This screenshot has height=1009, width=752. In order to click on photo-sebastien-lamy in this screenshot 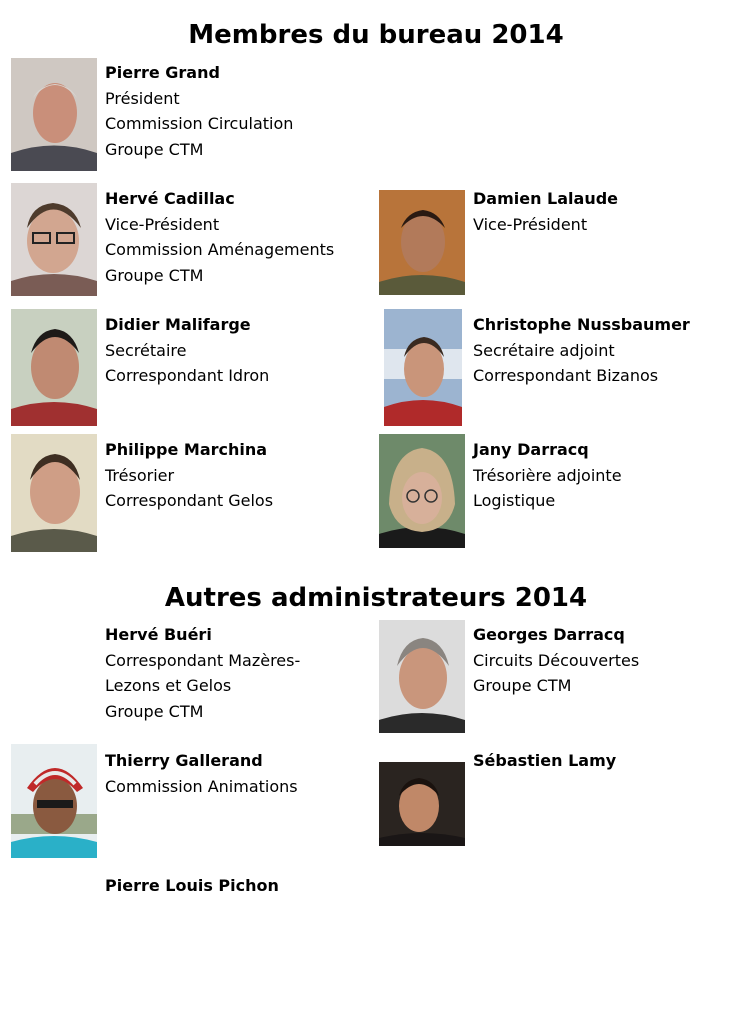, I will do `click(422, 804)`.